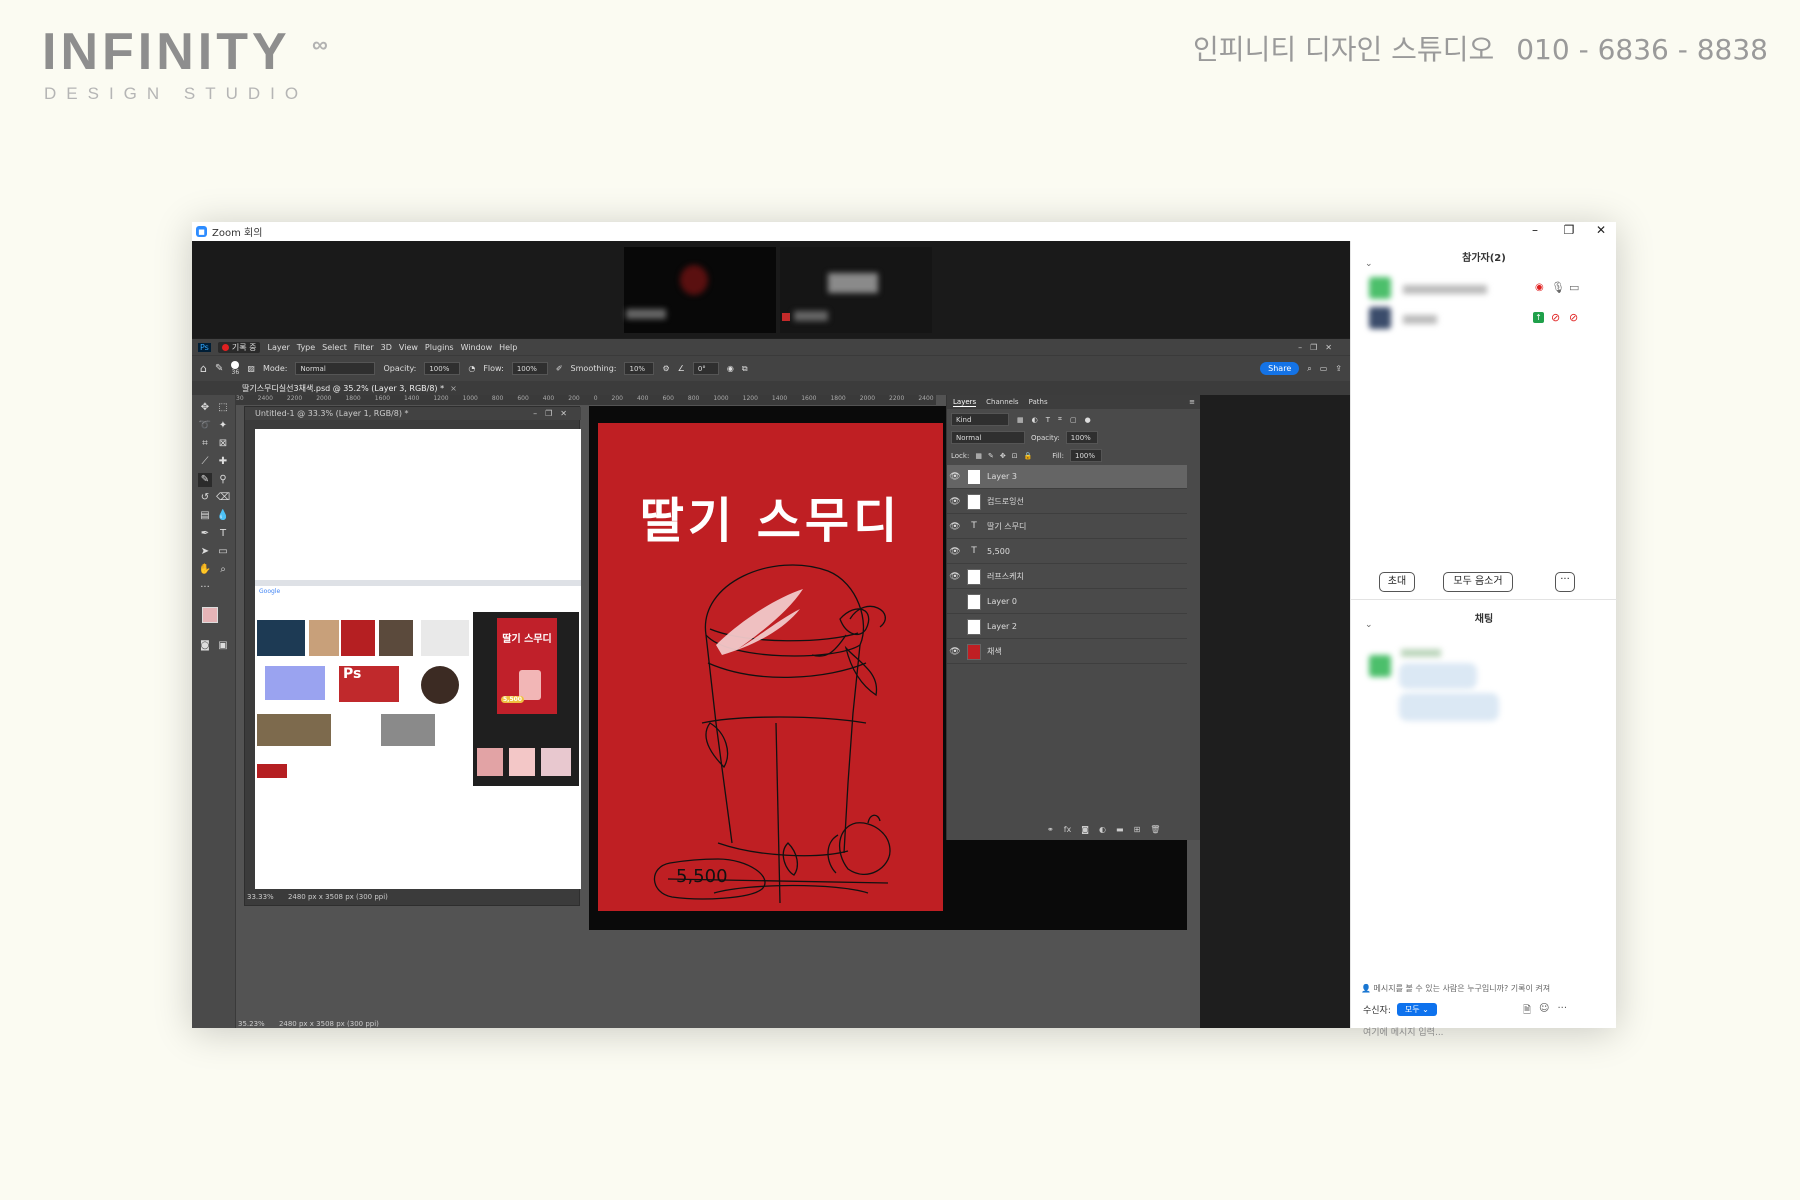 This screenshot has height=1200, width=1800. Describe the element at coordinates (1038, 402) in the screenshot. I see `tab-paths: Paths` at that location.